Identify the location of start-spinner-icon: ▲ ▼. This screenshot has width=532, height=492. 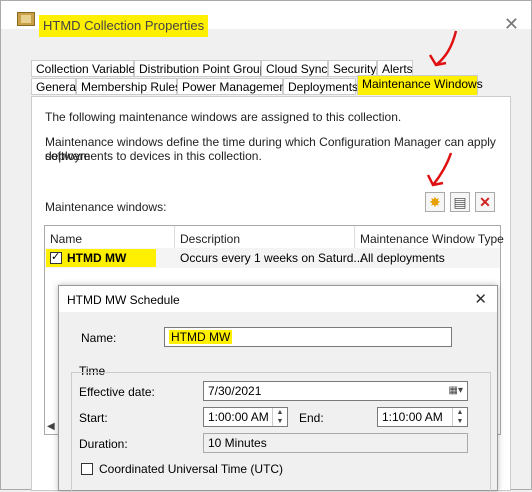
(279, 417).